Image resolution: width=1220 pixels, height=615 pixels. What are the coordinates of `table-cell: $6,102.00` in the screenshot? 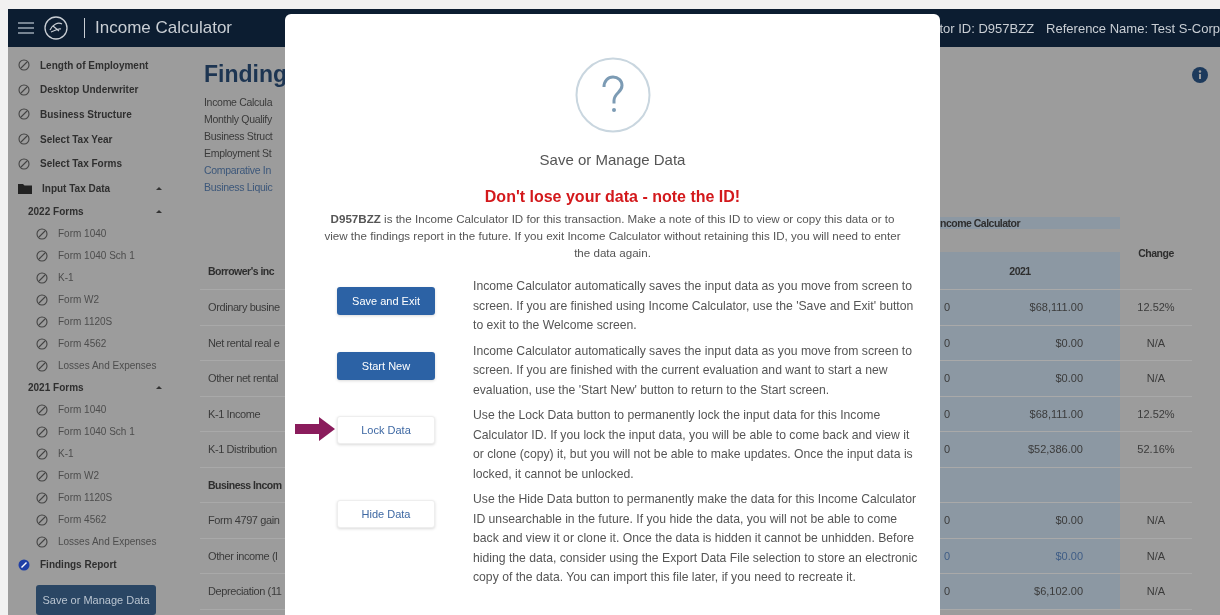 It's located at (1040, 592).